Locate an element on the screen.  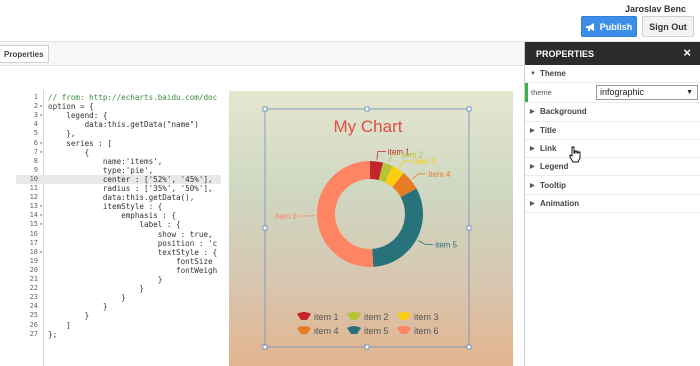
line-number: 24 is located at coordinates (33, 306).